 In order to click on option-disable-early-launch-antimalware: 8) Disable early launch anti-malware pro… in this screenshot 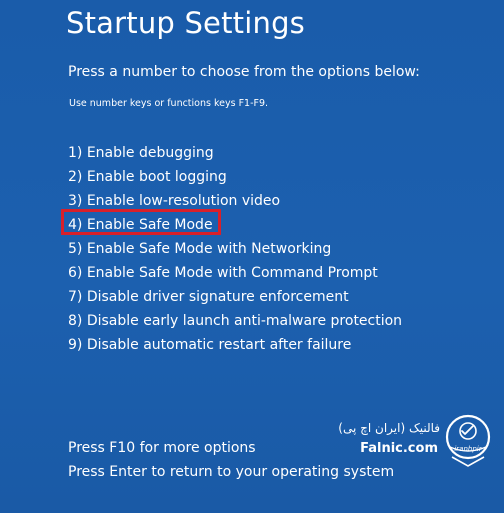, I will do `click(235, 321)`.